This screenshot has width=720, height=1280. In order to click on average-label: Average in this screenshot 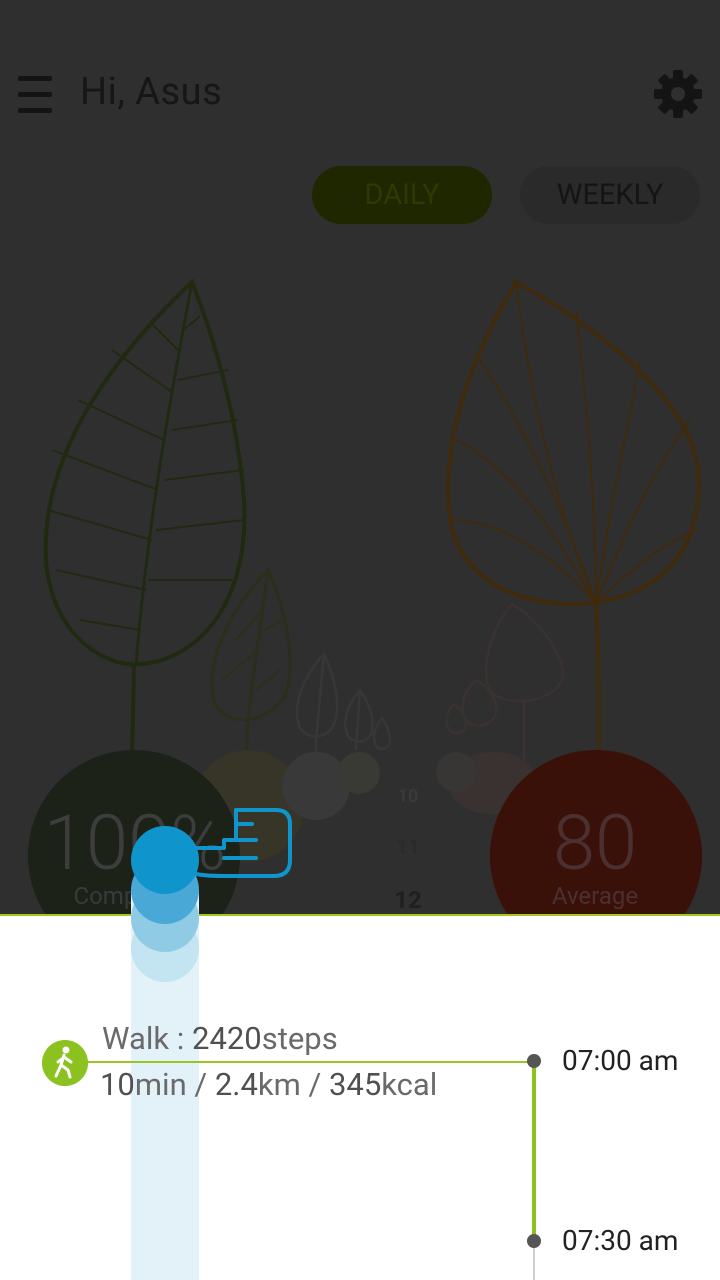, I will do `click(595, 896)`.